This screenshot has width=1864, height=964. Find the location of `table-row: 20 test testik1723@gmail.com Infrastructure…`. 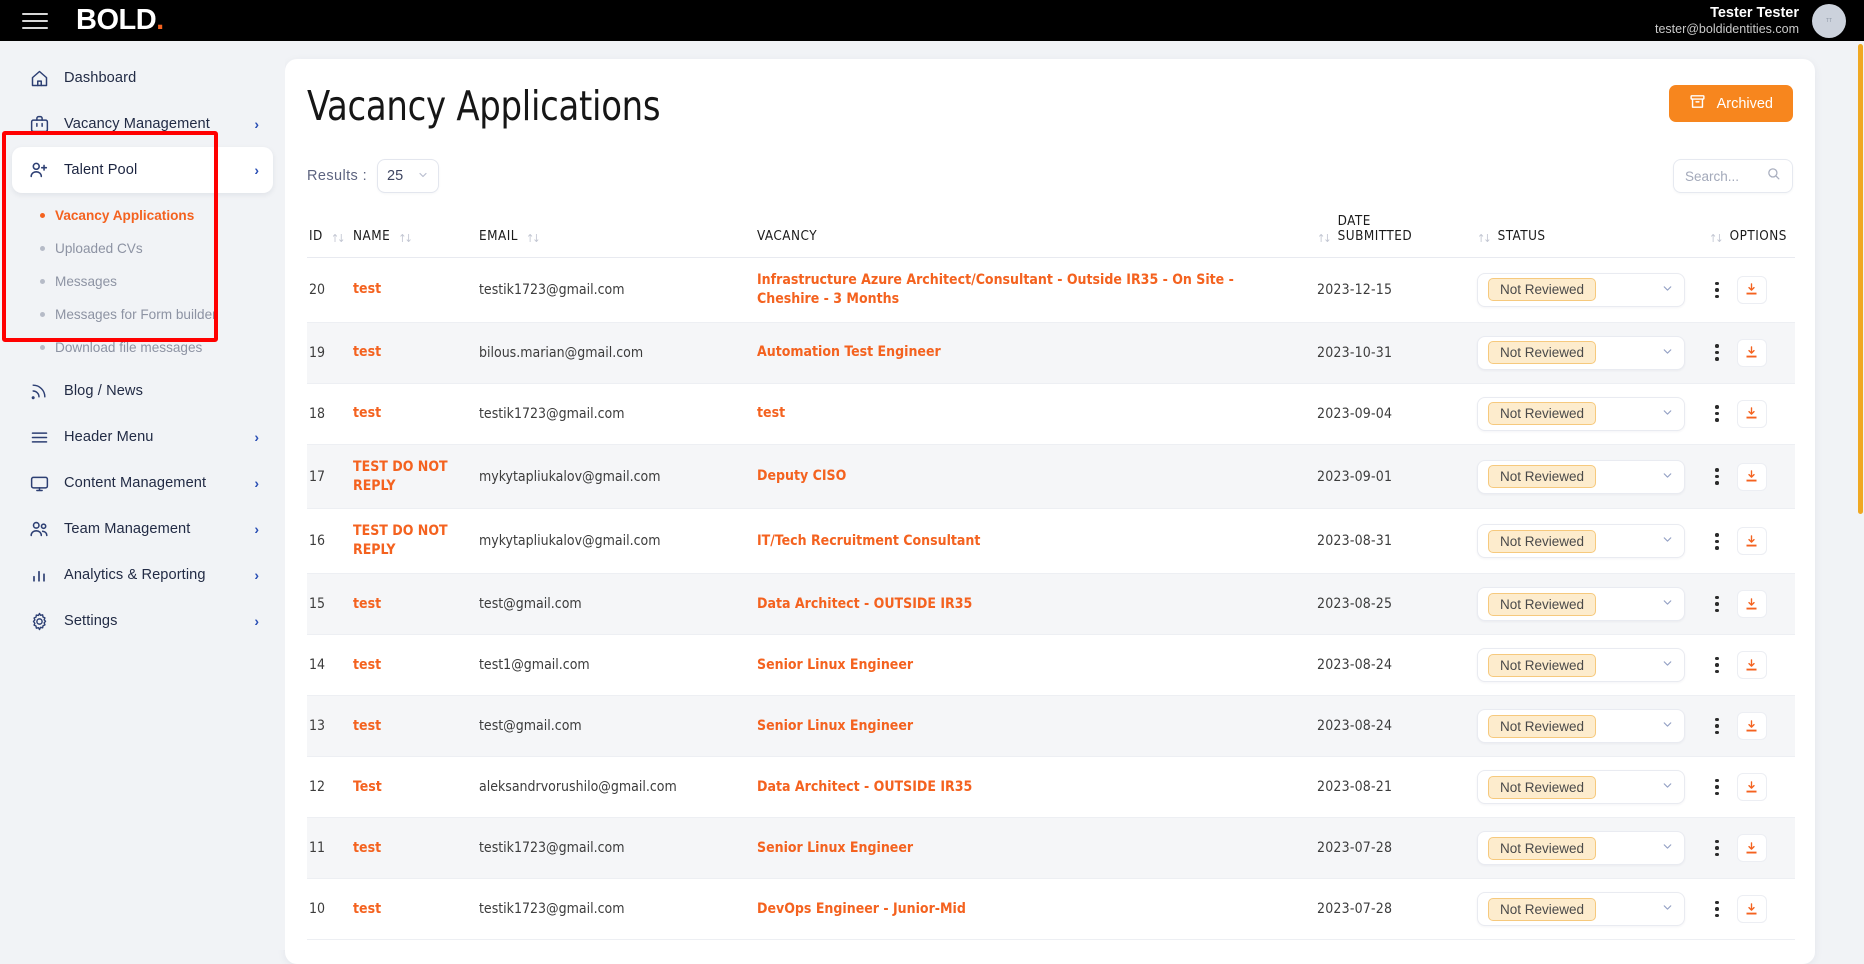

table-row: 20 test testik1723@gmail.com Infrastructure… is located at coordinates (1051, 290).